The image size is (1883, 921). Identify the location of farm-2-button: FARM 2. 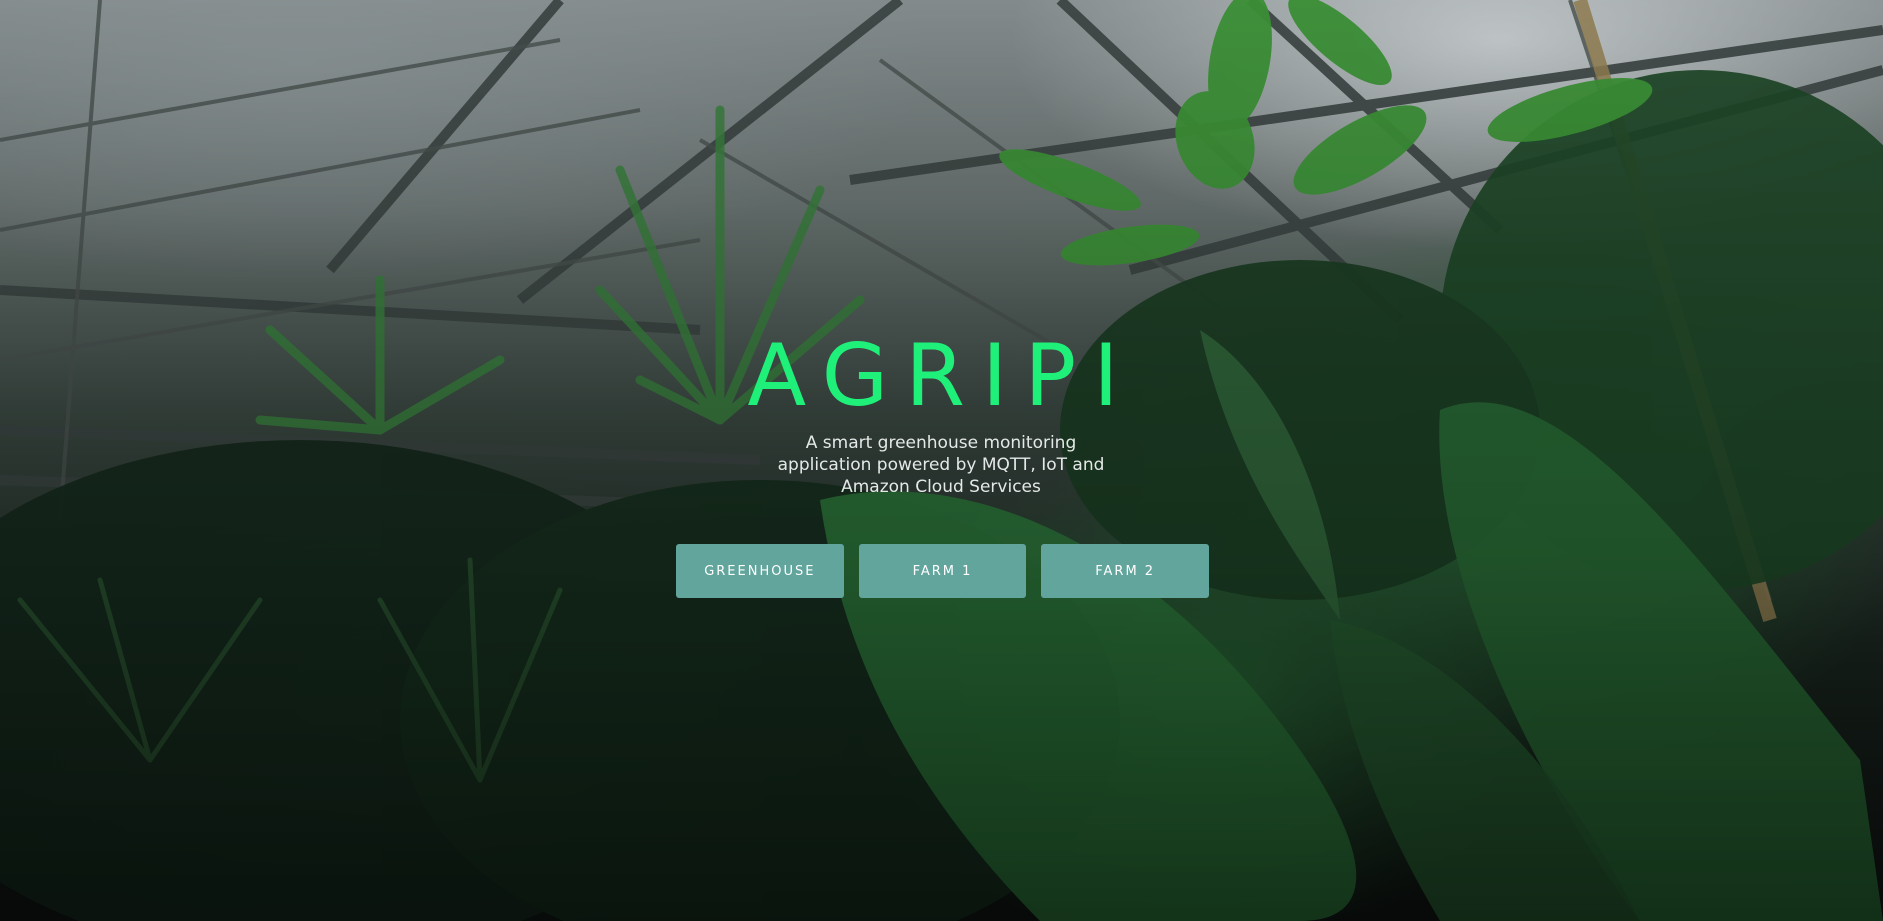
(1125, 571).